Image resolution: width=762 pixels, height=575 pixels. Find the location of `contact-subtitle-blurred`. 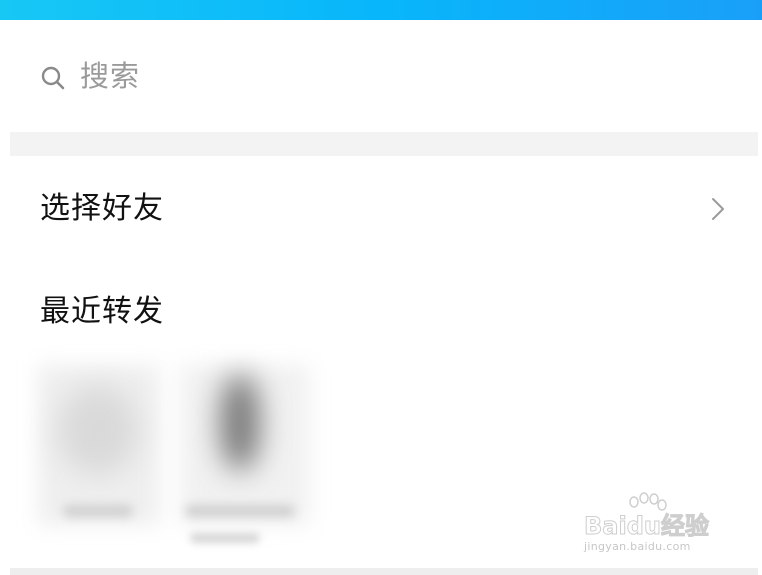

contact-subtitle-blurred is located at coordinates (225, 538).